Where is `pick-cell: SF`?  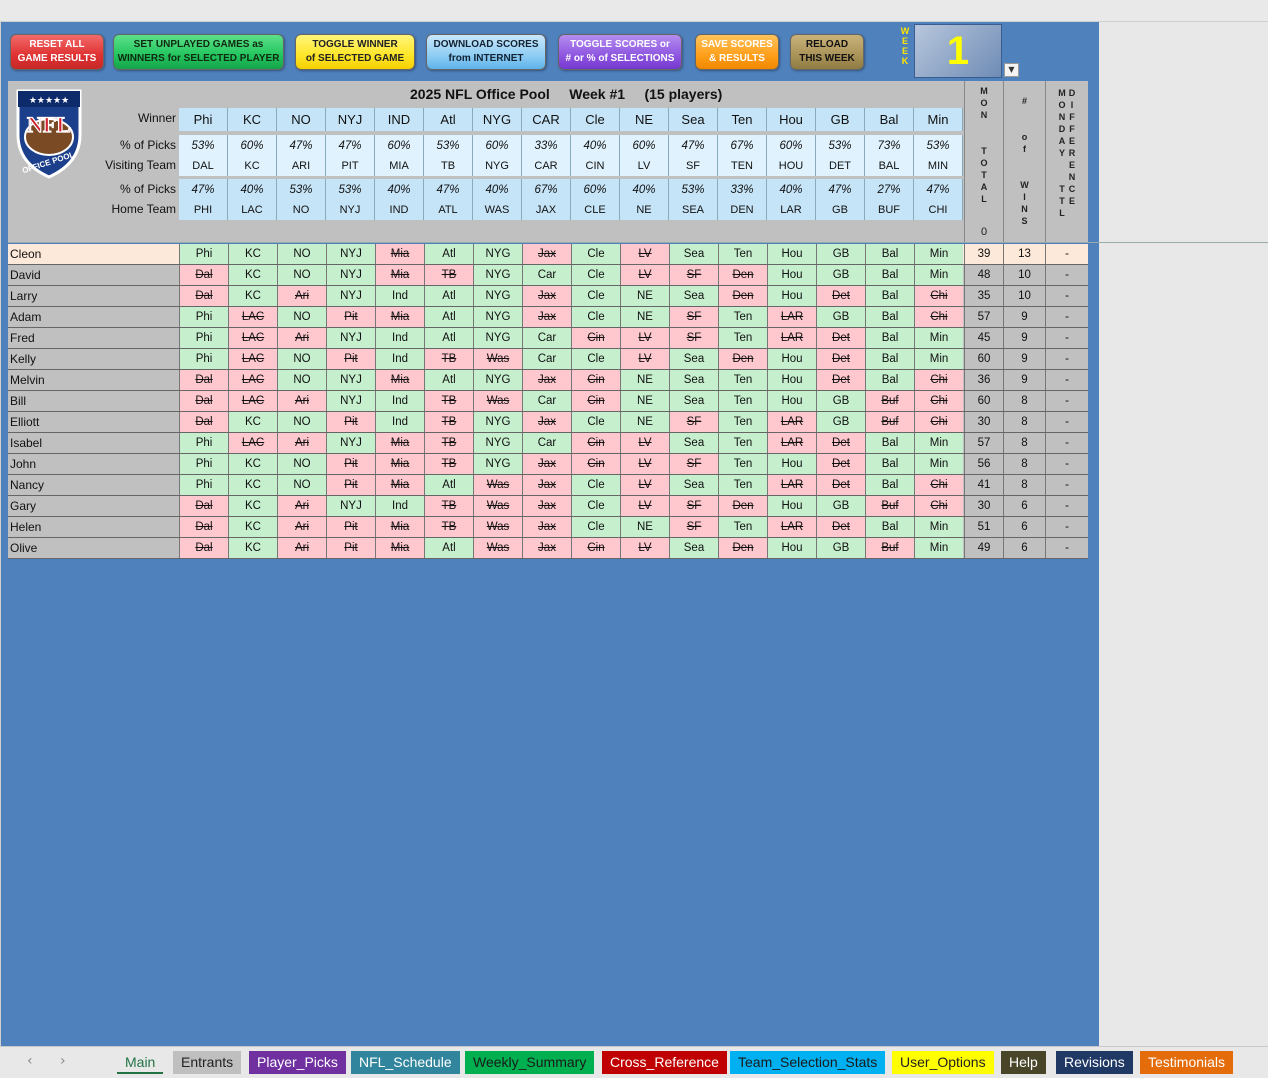
pick-cell: SF is located at coordinates (693, 506).